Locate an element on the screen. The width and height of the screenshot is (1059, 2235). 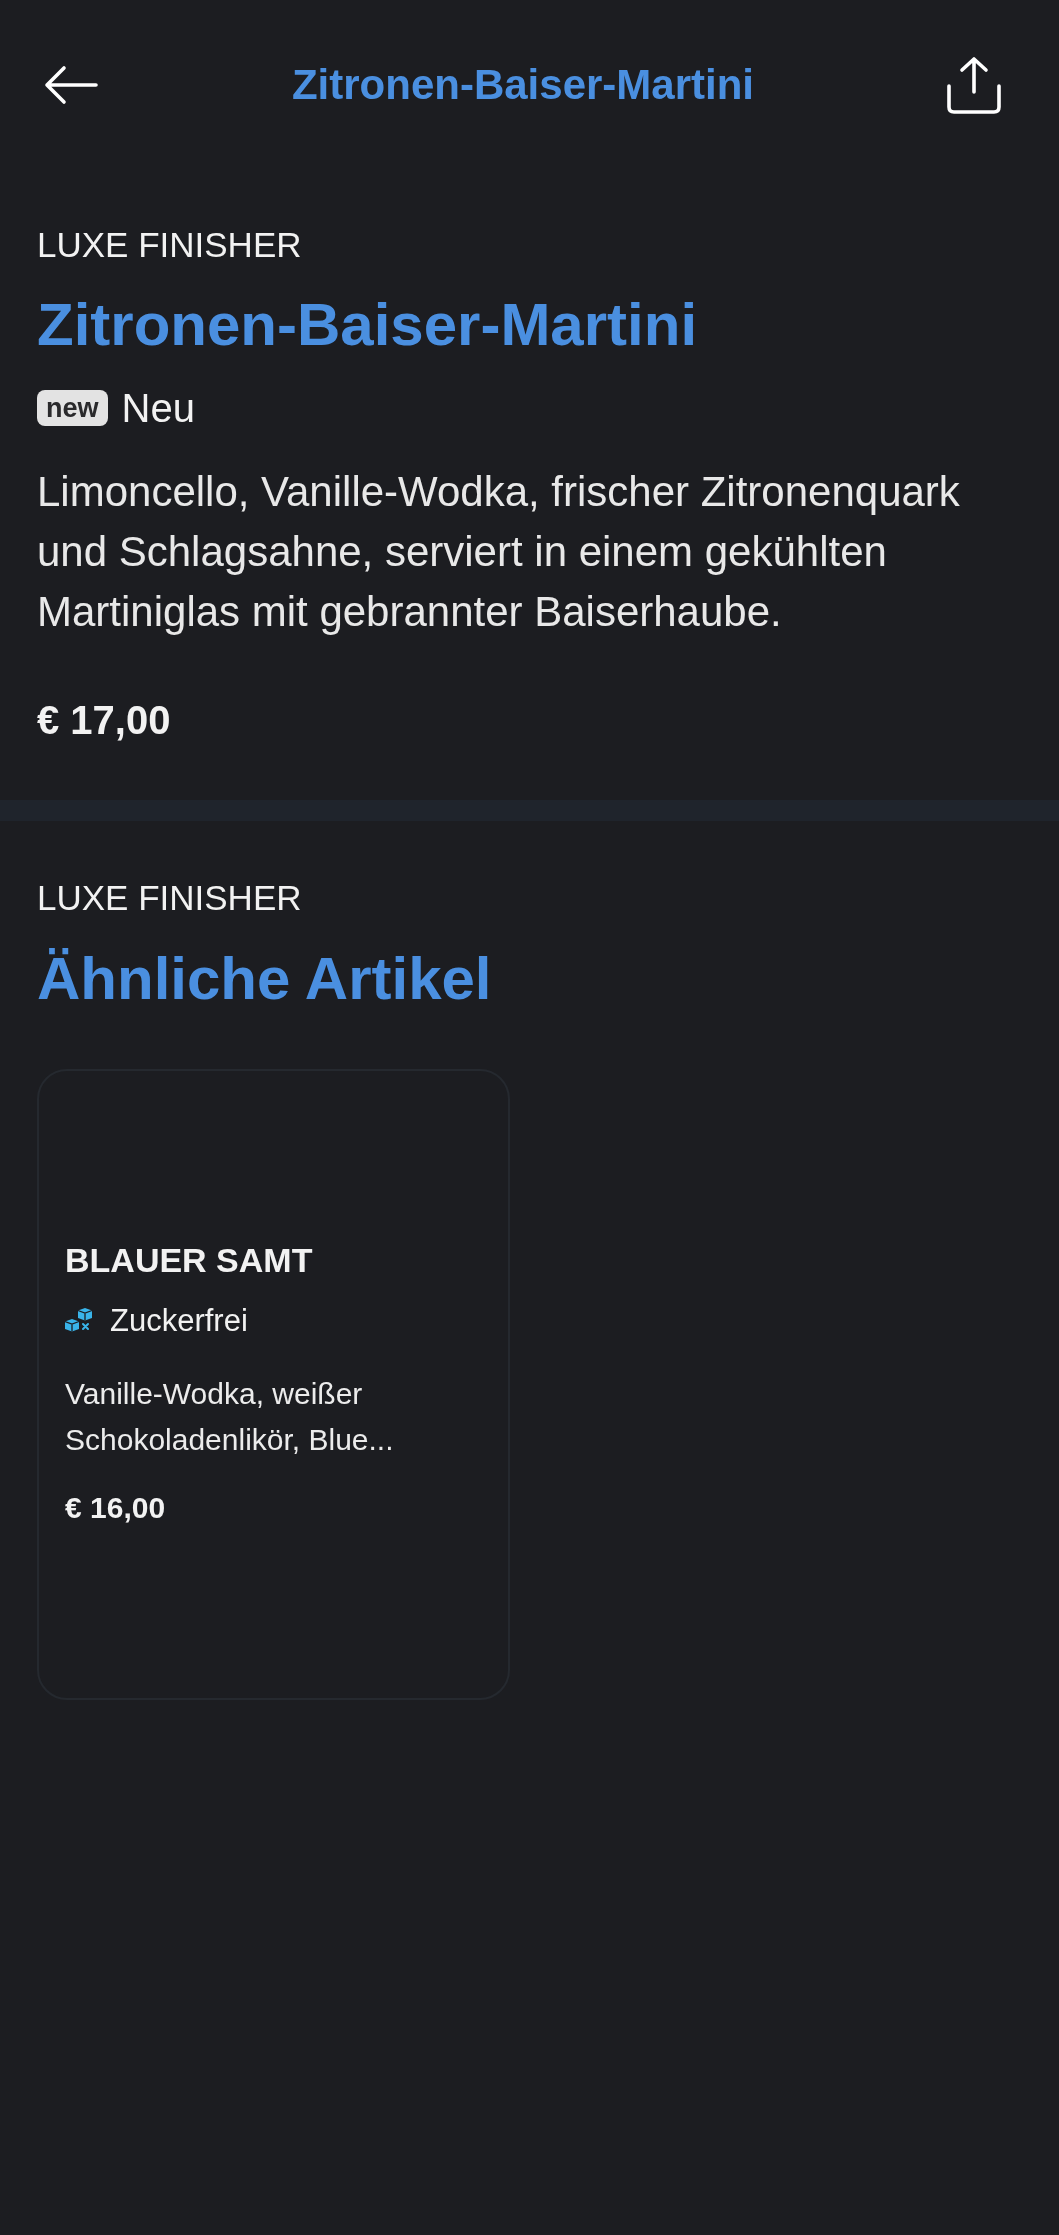
status-label: Neu is located at coordinates (158, 408).